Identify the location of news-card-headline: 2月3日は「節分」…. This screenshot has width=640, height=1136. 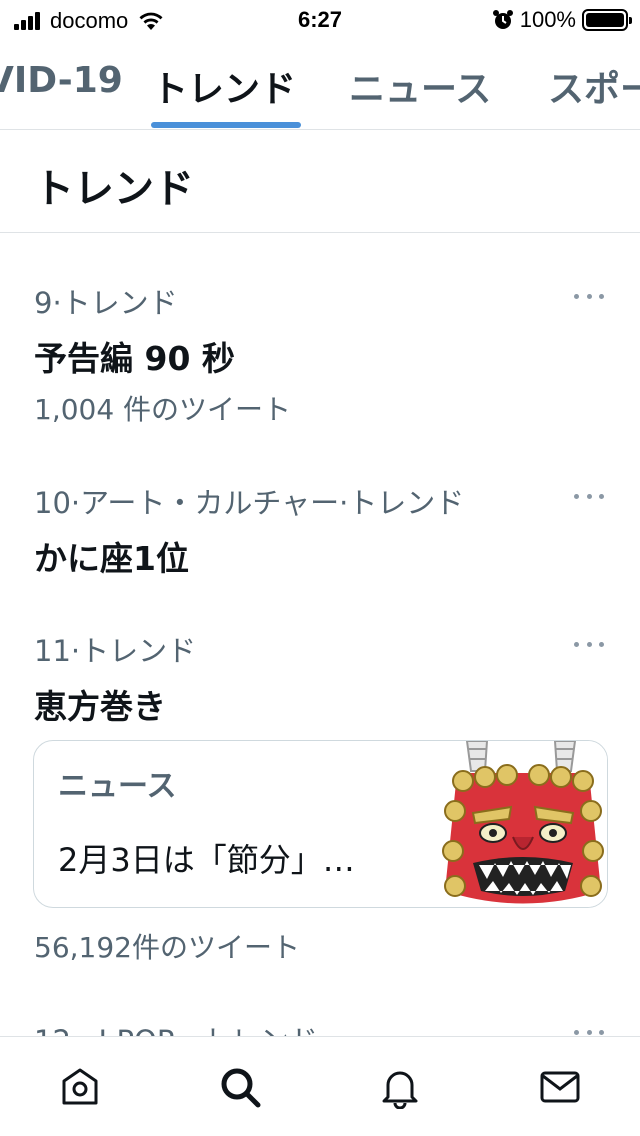
(206, 860).